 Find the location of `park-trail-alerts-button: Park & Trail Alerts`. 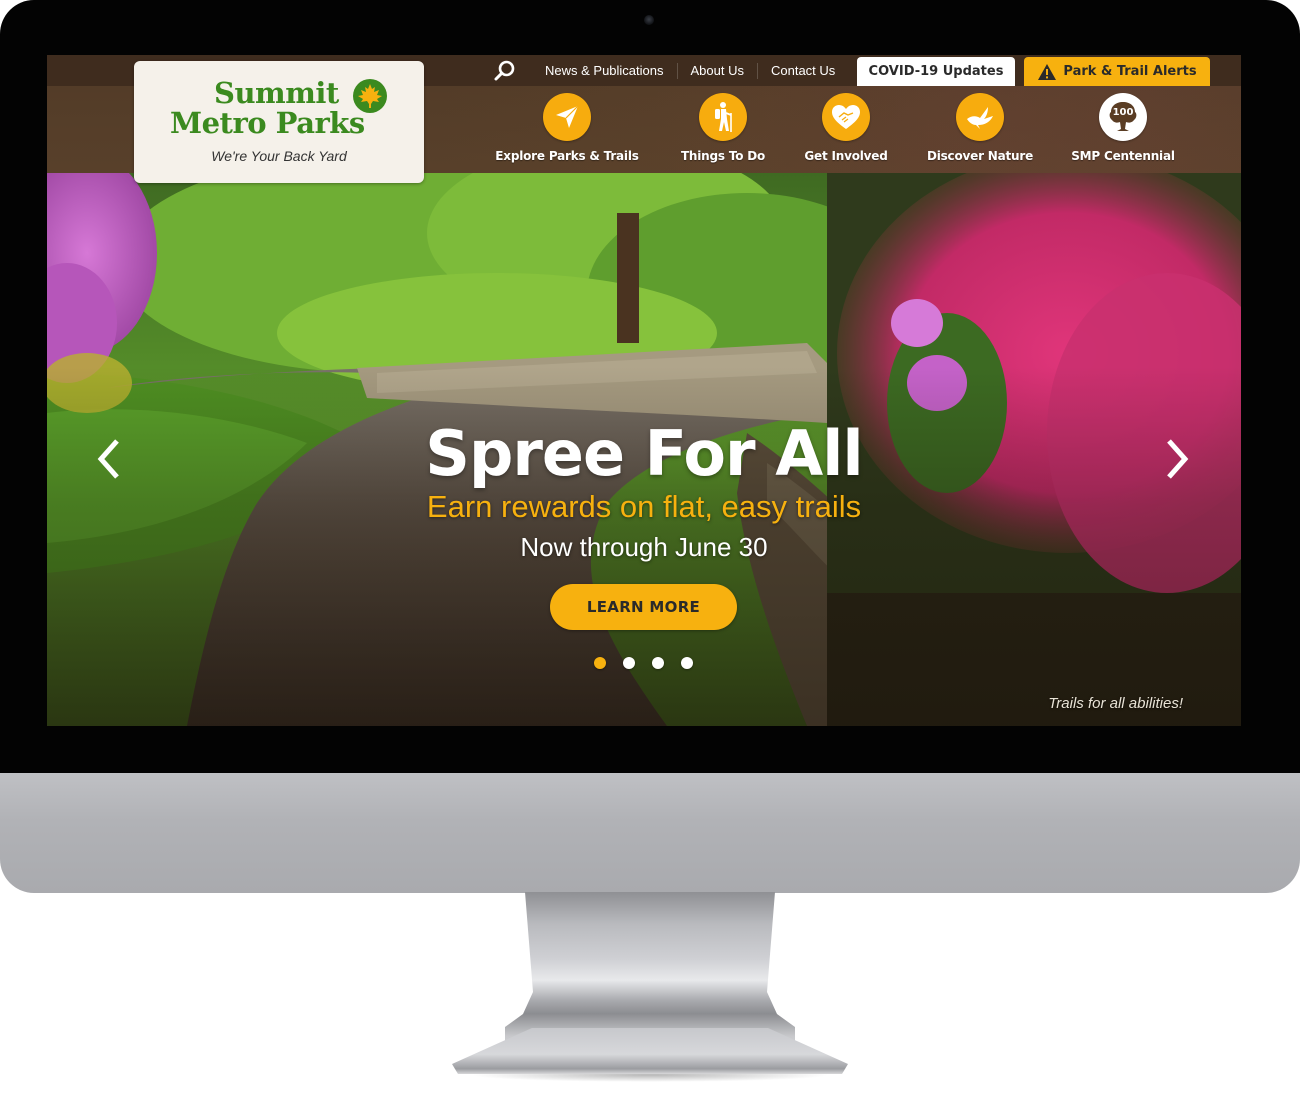

park-trail-alerts-button: Park & Trail Alerts is located at coordinates (1117, 71).